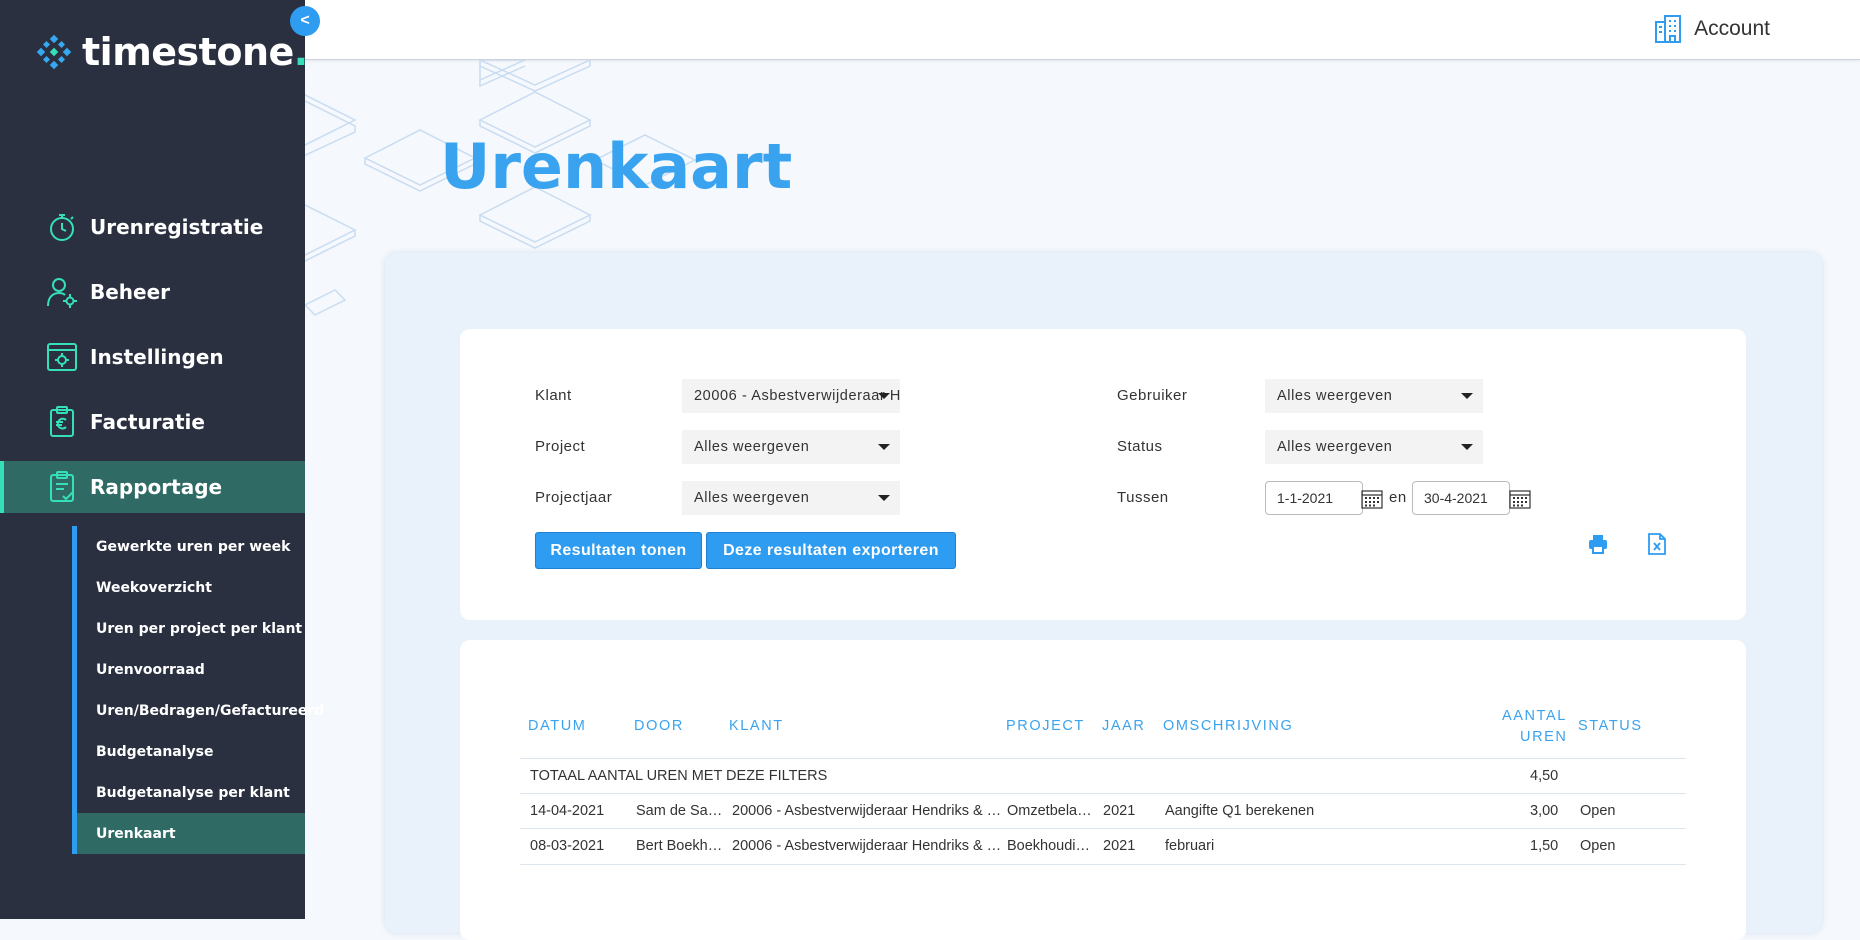 This screenshot has width=1860, height=940. Describe the element at coordinates (305, 21) in the screenshot. I see `sidebar-collapse-button: <` at that location.